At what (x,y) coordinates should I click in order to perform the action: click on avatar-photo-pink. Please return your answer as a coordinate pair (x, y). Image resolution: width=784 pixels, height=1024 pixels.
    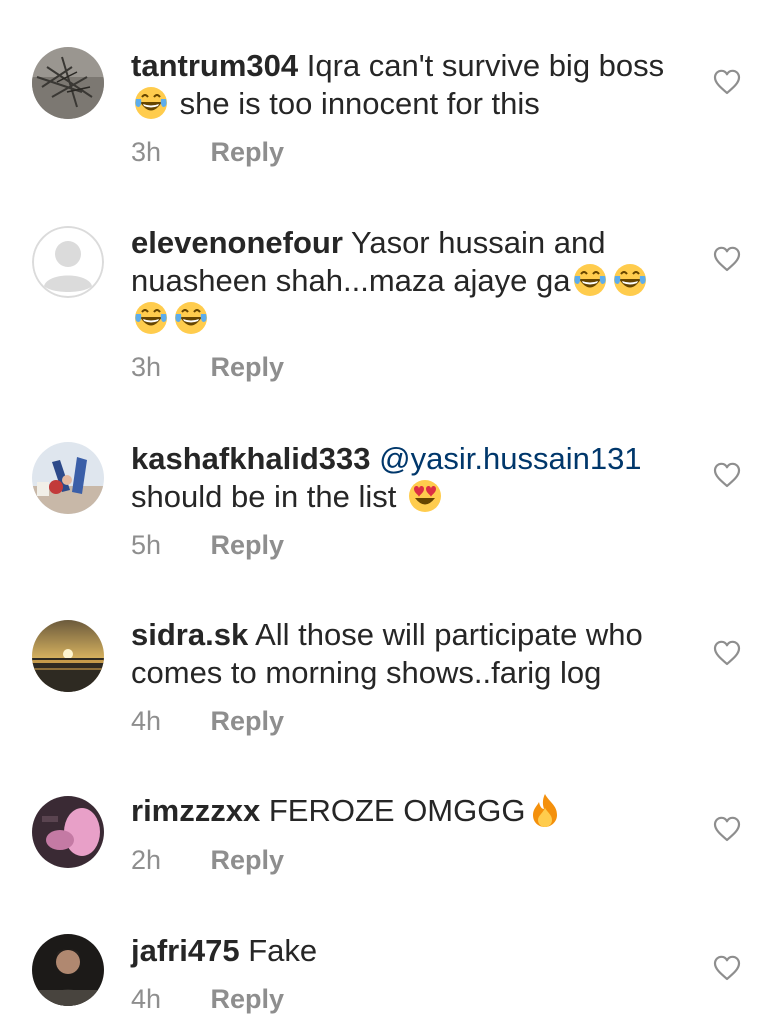
    Looking at the image, I should click on (68, 832).